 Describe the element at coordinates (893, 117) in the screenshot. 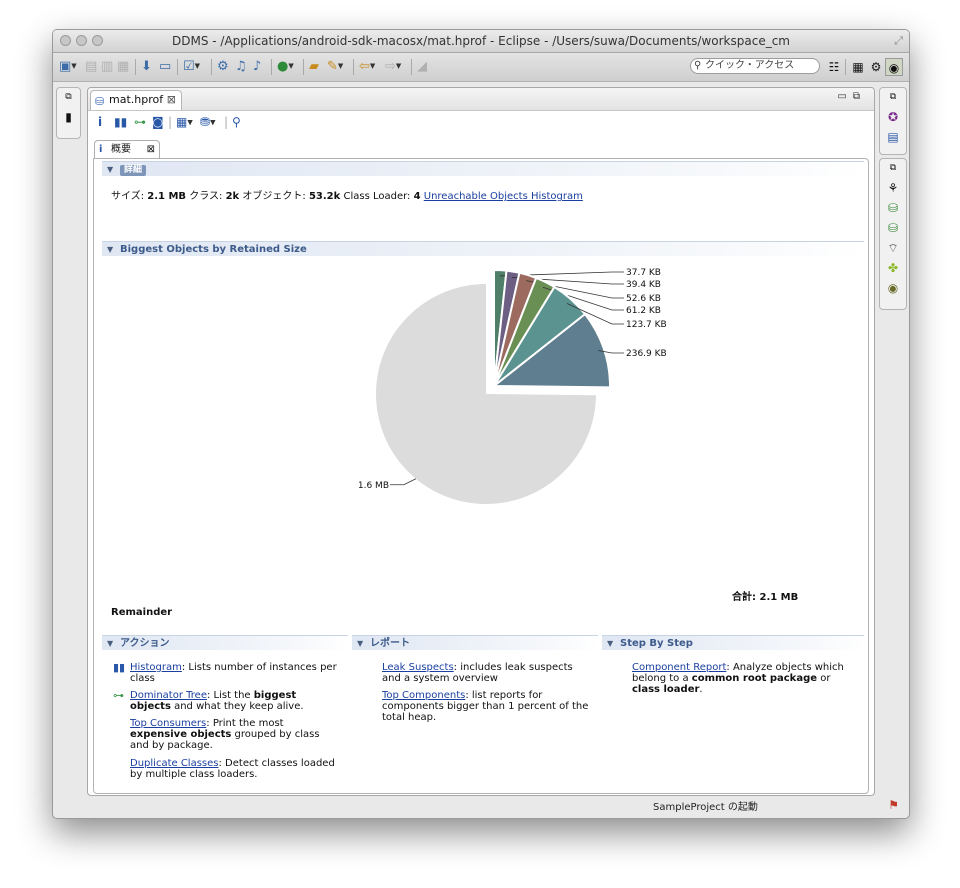

I see `emulator-control-icon: ✪` at that location.